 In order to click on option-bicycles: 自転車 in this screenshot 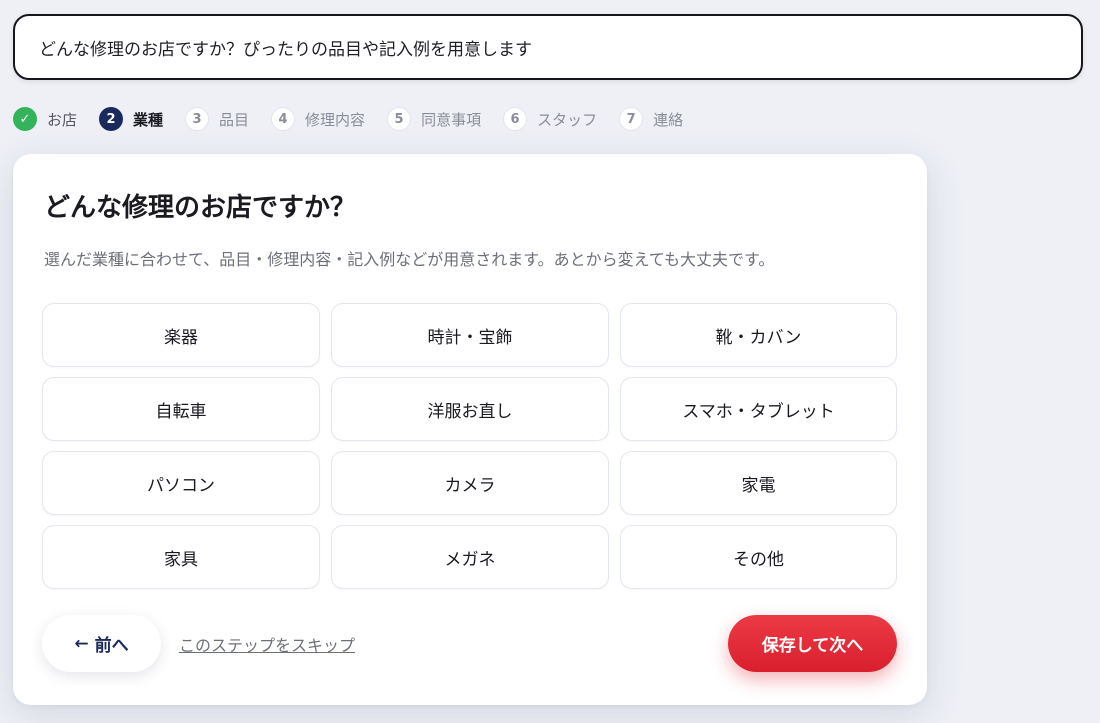, I will do `click(181, 409)`.